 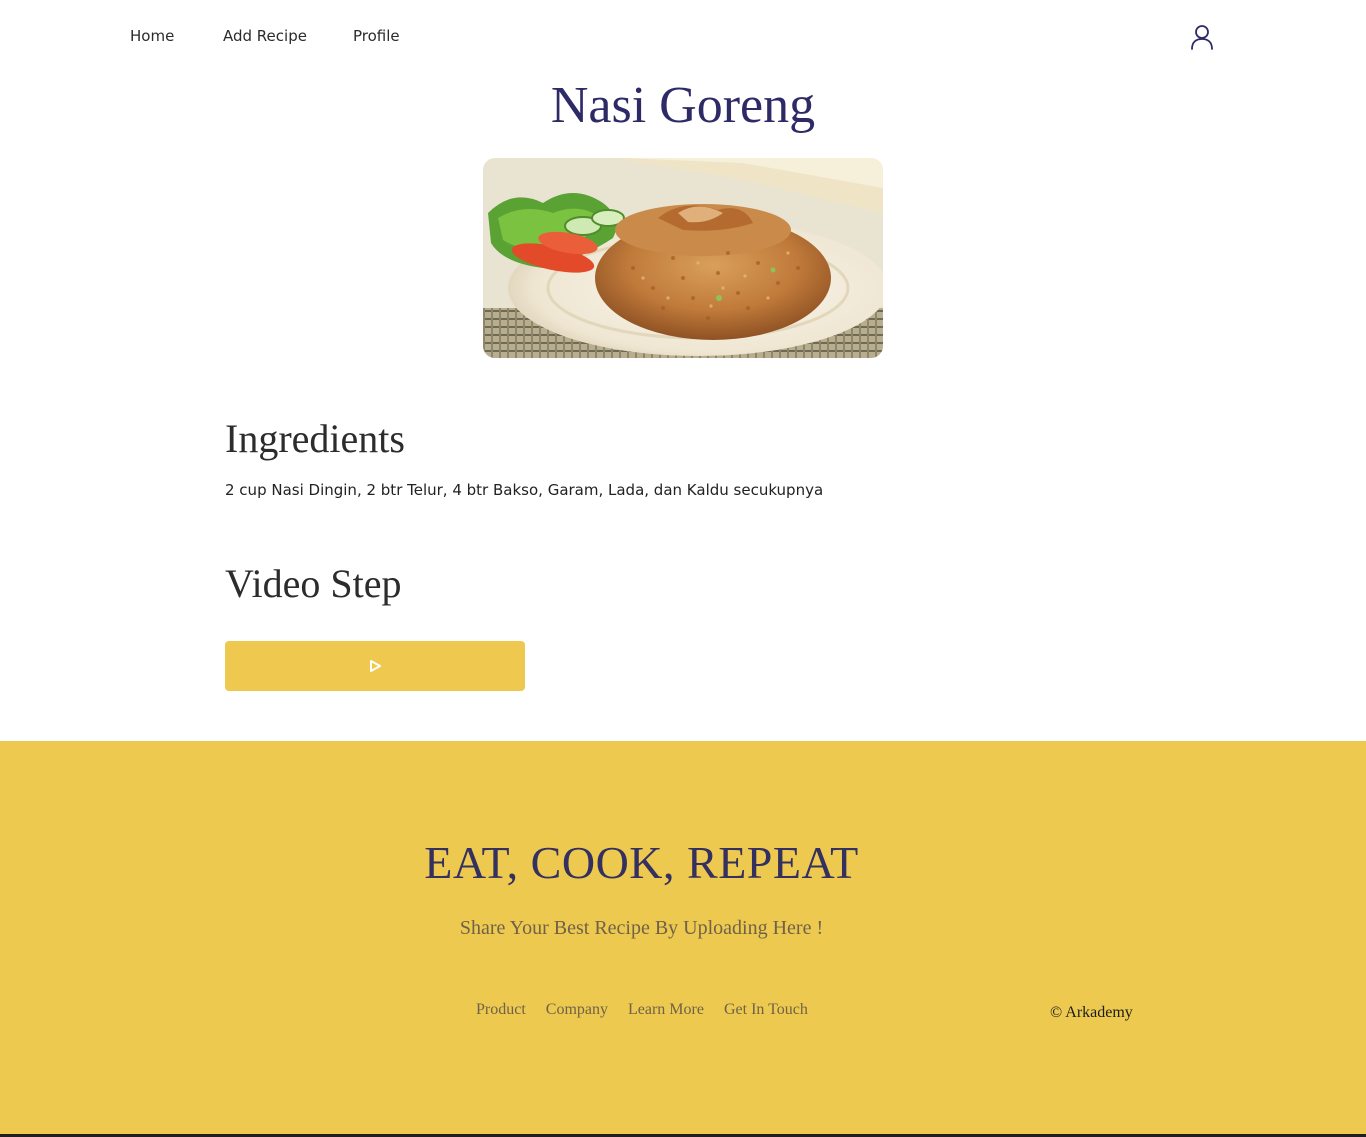 I want to click on footer-copyright: © Arkademy, so click(x=1091, y=1012).